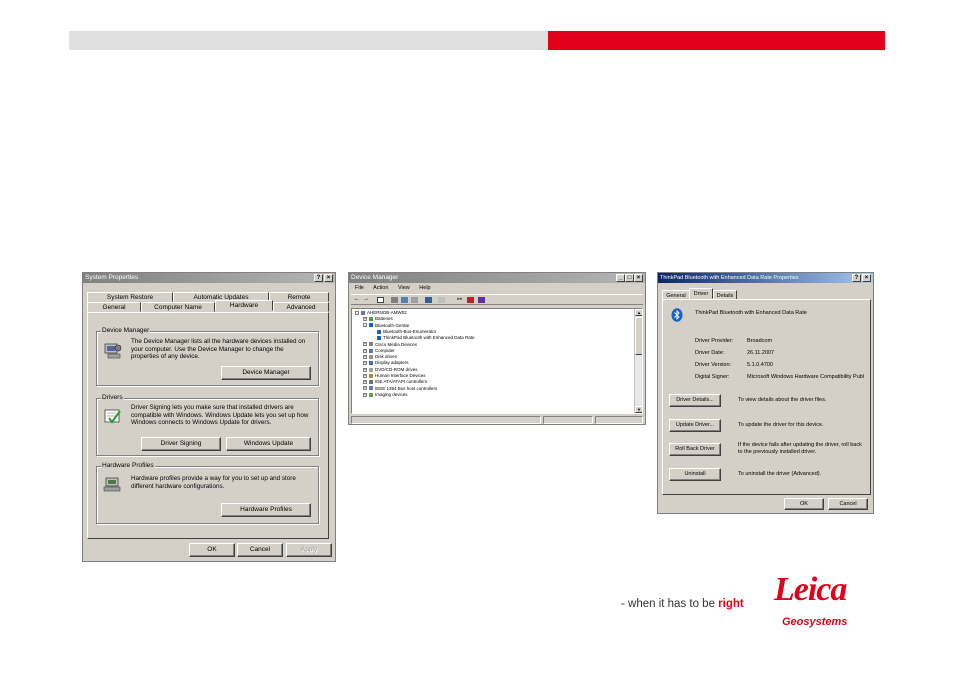 The height and width of the screenshot is (674, 954). What do you see at coordinates (400, 388) in the screenshot?
I see `tree-item: + IEEE 1394 Bus host controllers` at bounding box center [400, 388].